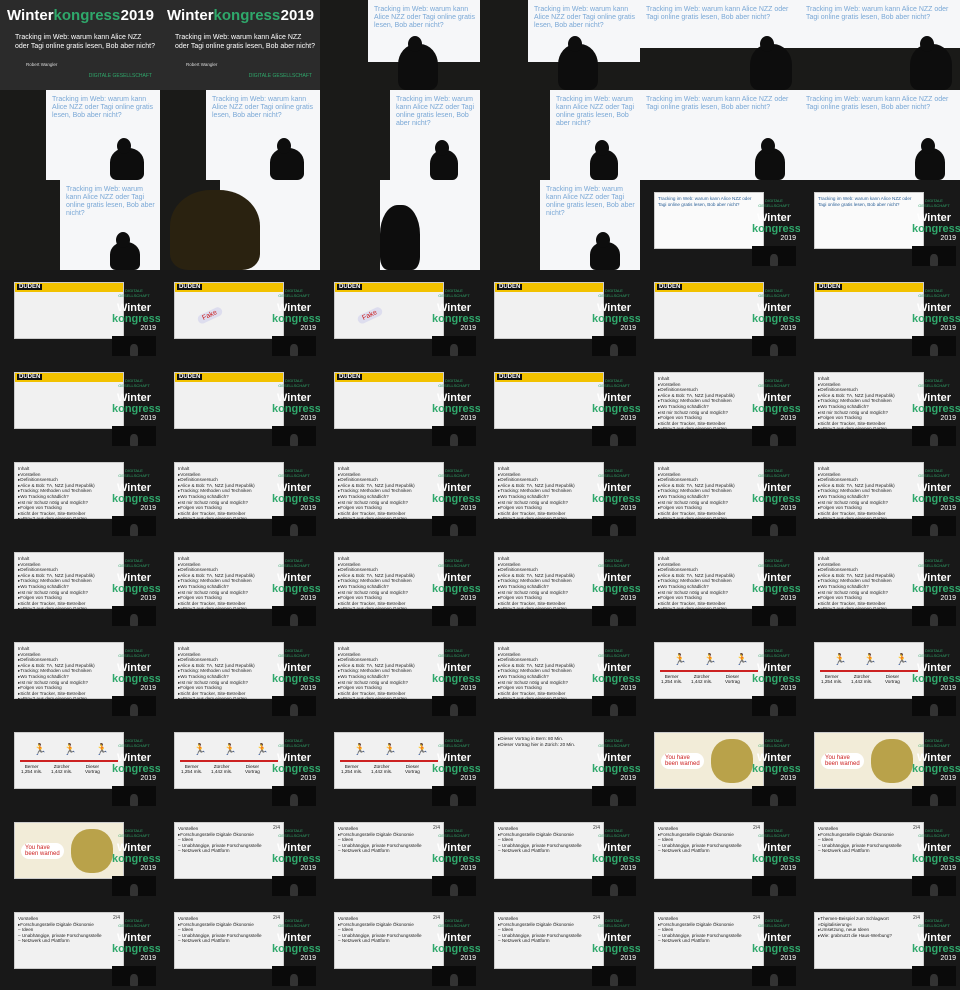 This screenshot has height=990, width=960. Describe the element at coordinates (69, 850) in the screenshot. I see `slide-warned: You have been warned` at that location.